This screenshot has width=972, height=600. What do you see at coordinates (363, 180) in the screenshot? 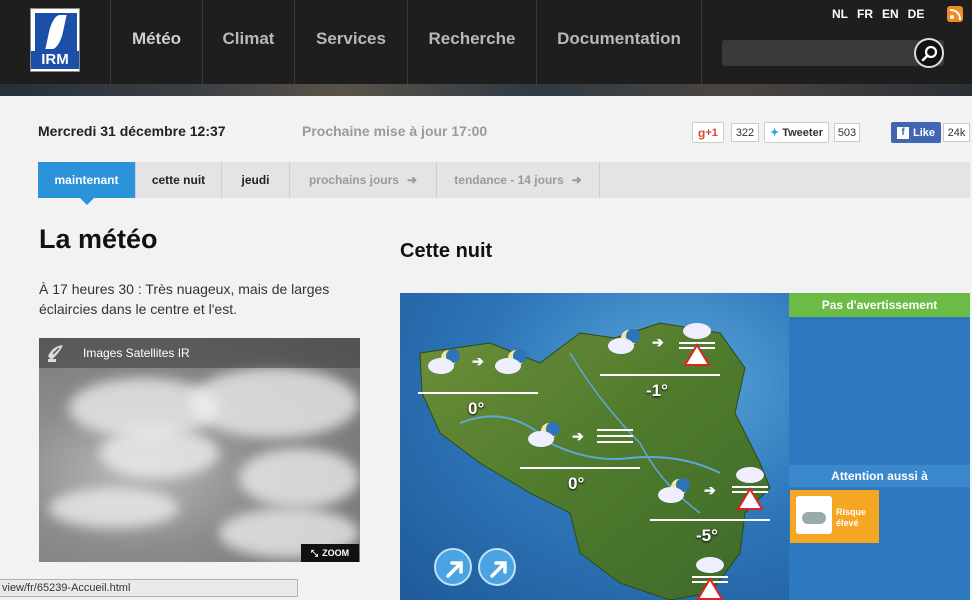
I see `tab-prochains-jours: prochains jours ➜` at bounding box center [363, 180].